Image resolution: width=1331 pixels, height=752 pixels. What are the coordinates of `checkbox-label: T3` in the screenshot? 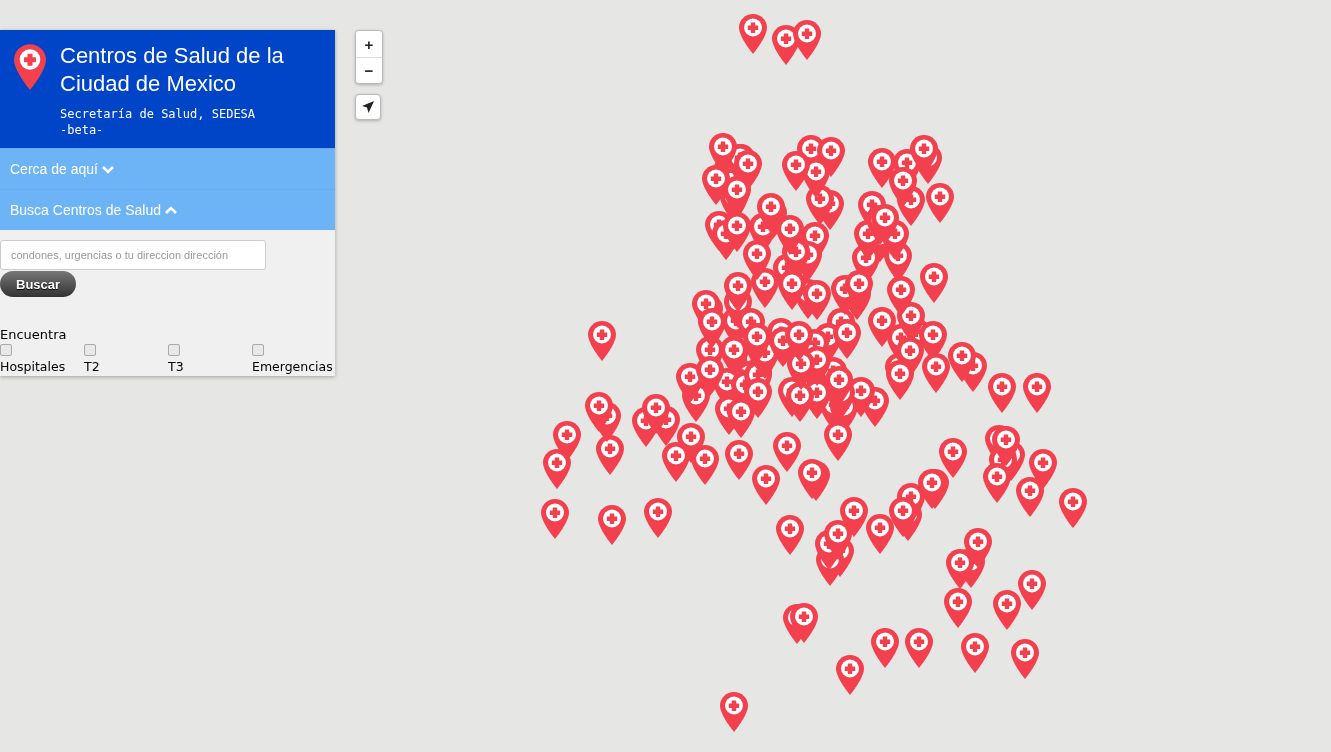 It's located at (176, 366).